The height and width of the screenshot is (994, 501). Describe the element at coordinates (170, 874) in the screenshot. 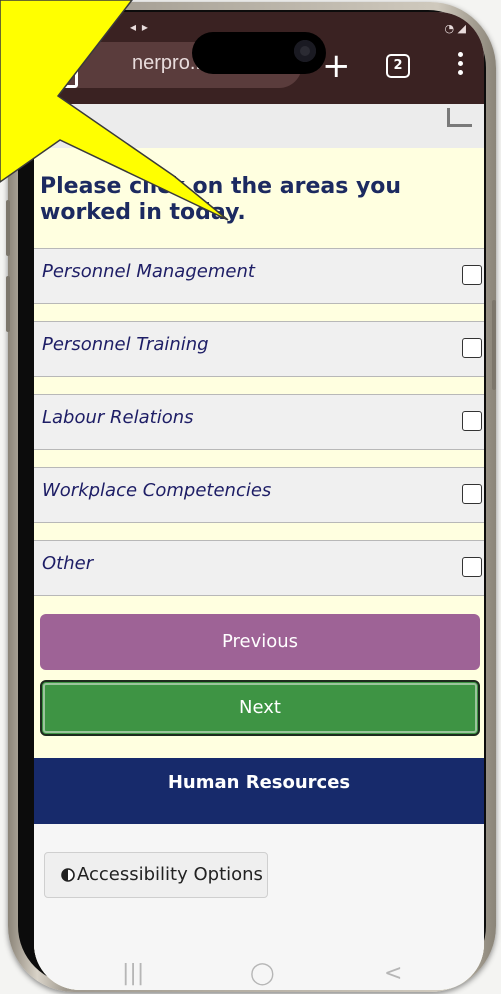

I see `accessibility-options-label: Accessibility Options` at that location.